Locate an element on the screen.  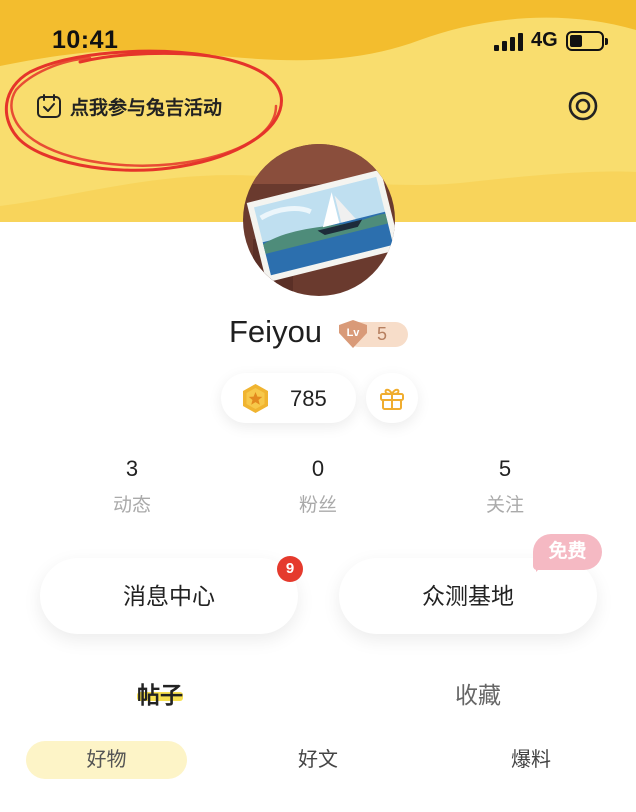
stat-value: 3 is located at coordinates (132, 468).